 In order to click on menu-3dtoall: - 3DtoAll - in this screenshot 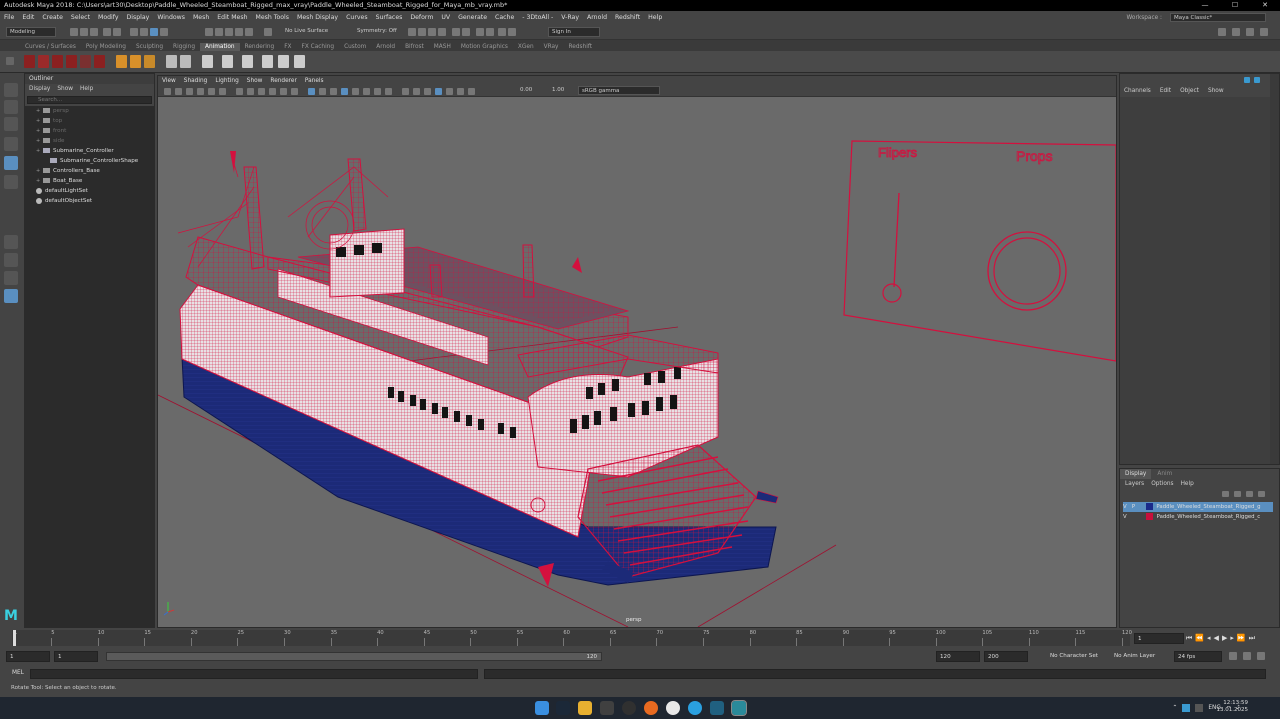, I will do `click(537, 17)`.